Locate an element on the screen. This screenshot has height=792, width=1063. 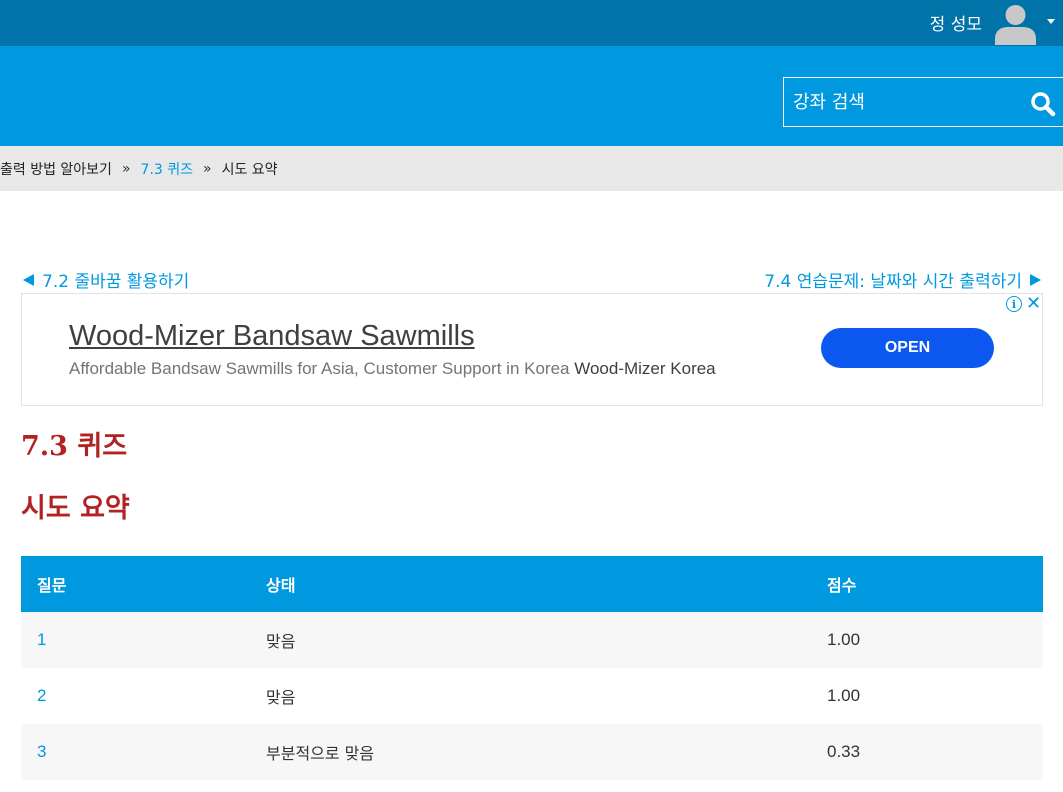
info-icon: i is located at coordinates (1014, 304).